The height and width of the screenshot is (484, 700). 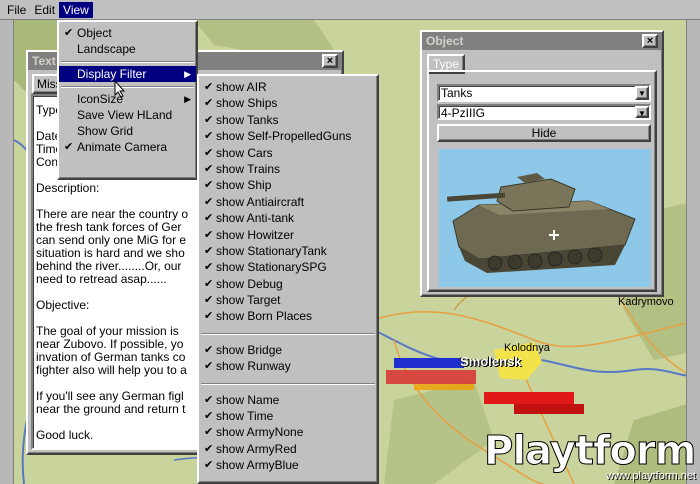 What do you see at coordinates (288, 350) in the screenshot?
I see `filter-show-bridge: ✔ show Bridge` at bounding box center [288, 350].